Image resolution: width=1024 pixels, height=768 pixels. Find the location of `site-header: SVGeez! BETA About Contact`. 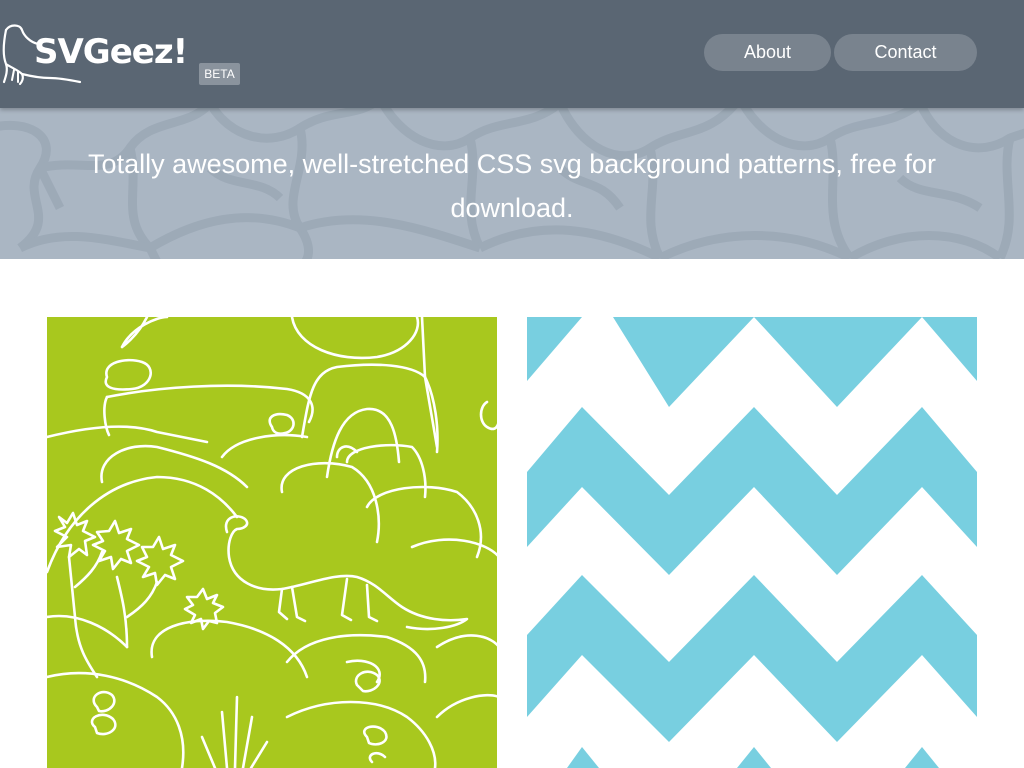

site-header: SVGeez! BETA About Contact is located at coordinates (512, 54).